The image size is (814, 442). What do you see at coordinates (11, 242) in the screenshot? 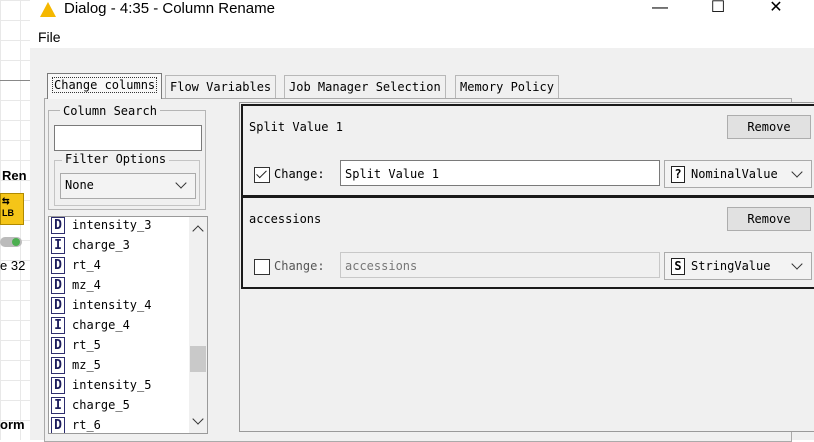
I see `node-status-icon` at bounding box center [11, 242].